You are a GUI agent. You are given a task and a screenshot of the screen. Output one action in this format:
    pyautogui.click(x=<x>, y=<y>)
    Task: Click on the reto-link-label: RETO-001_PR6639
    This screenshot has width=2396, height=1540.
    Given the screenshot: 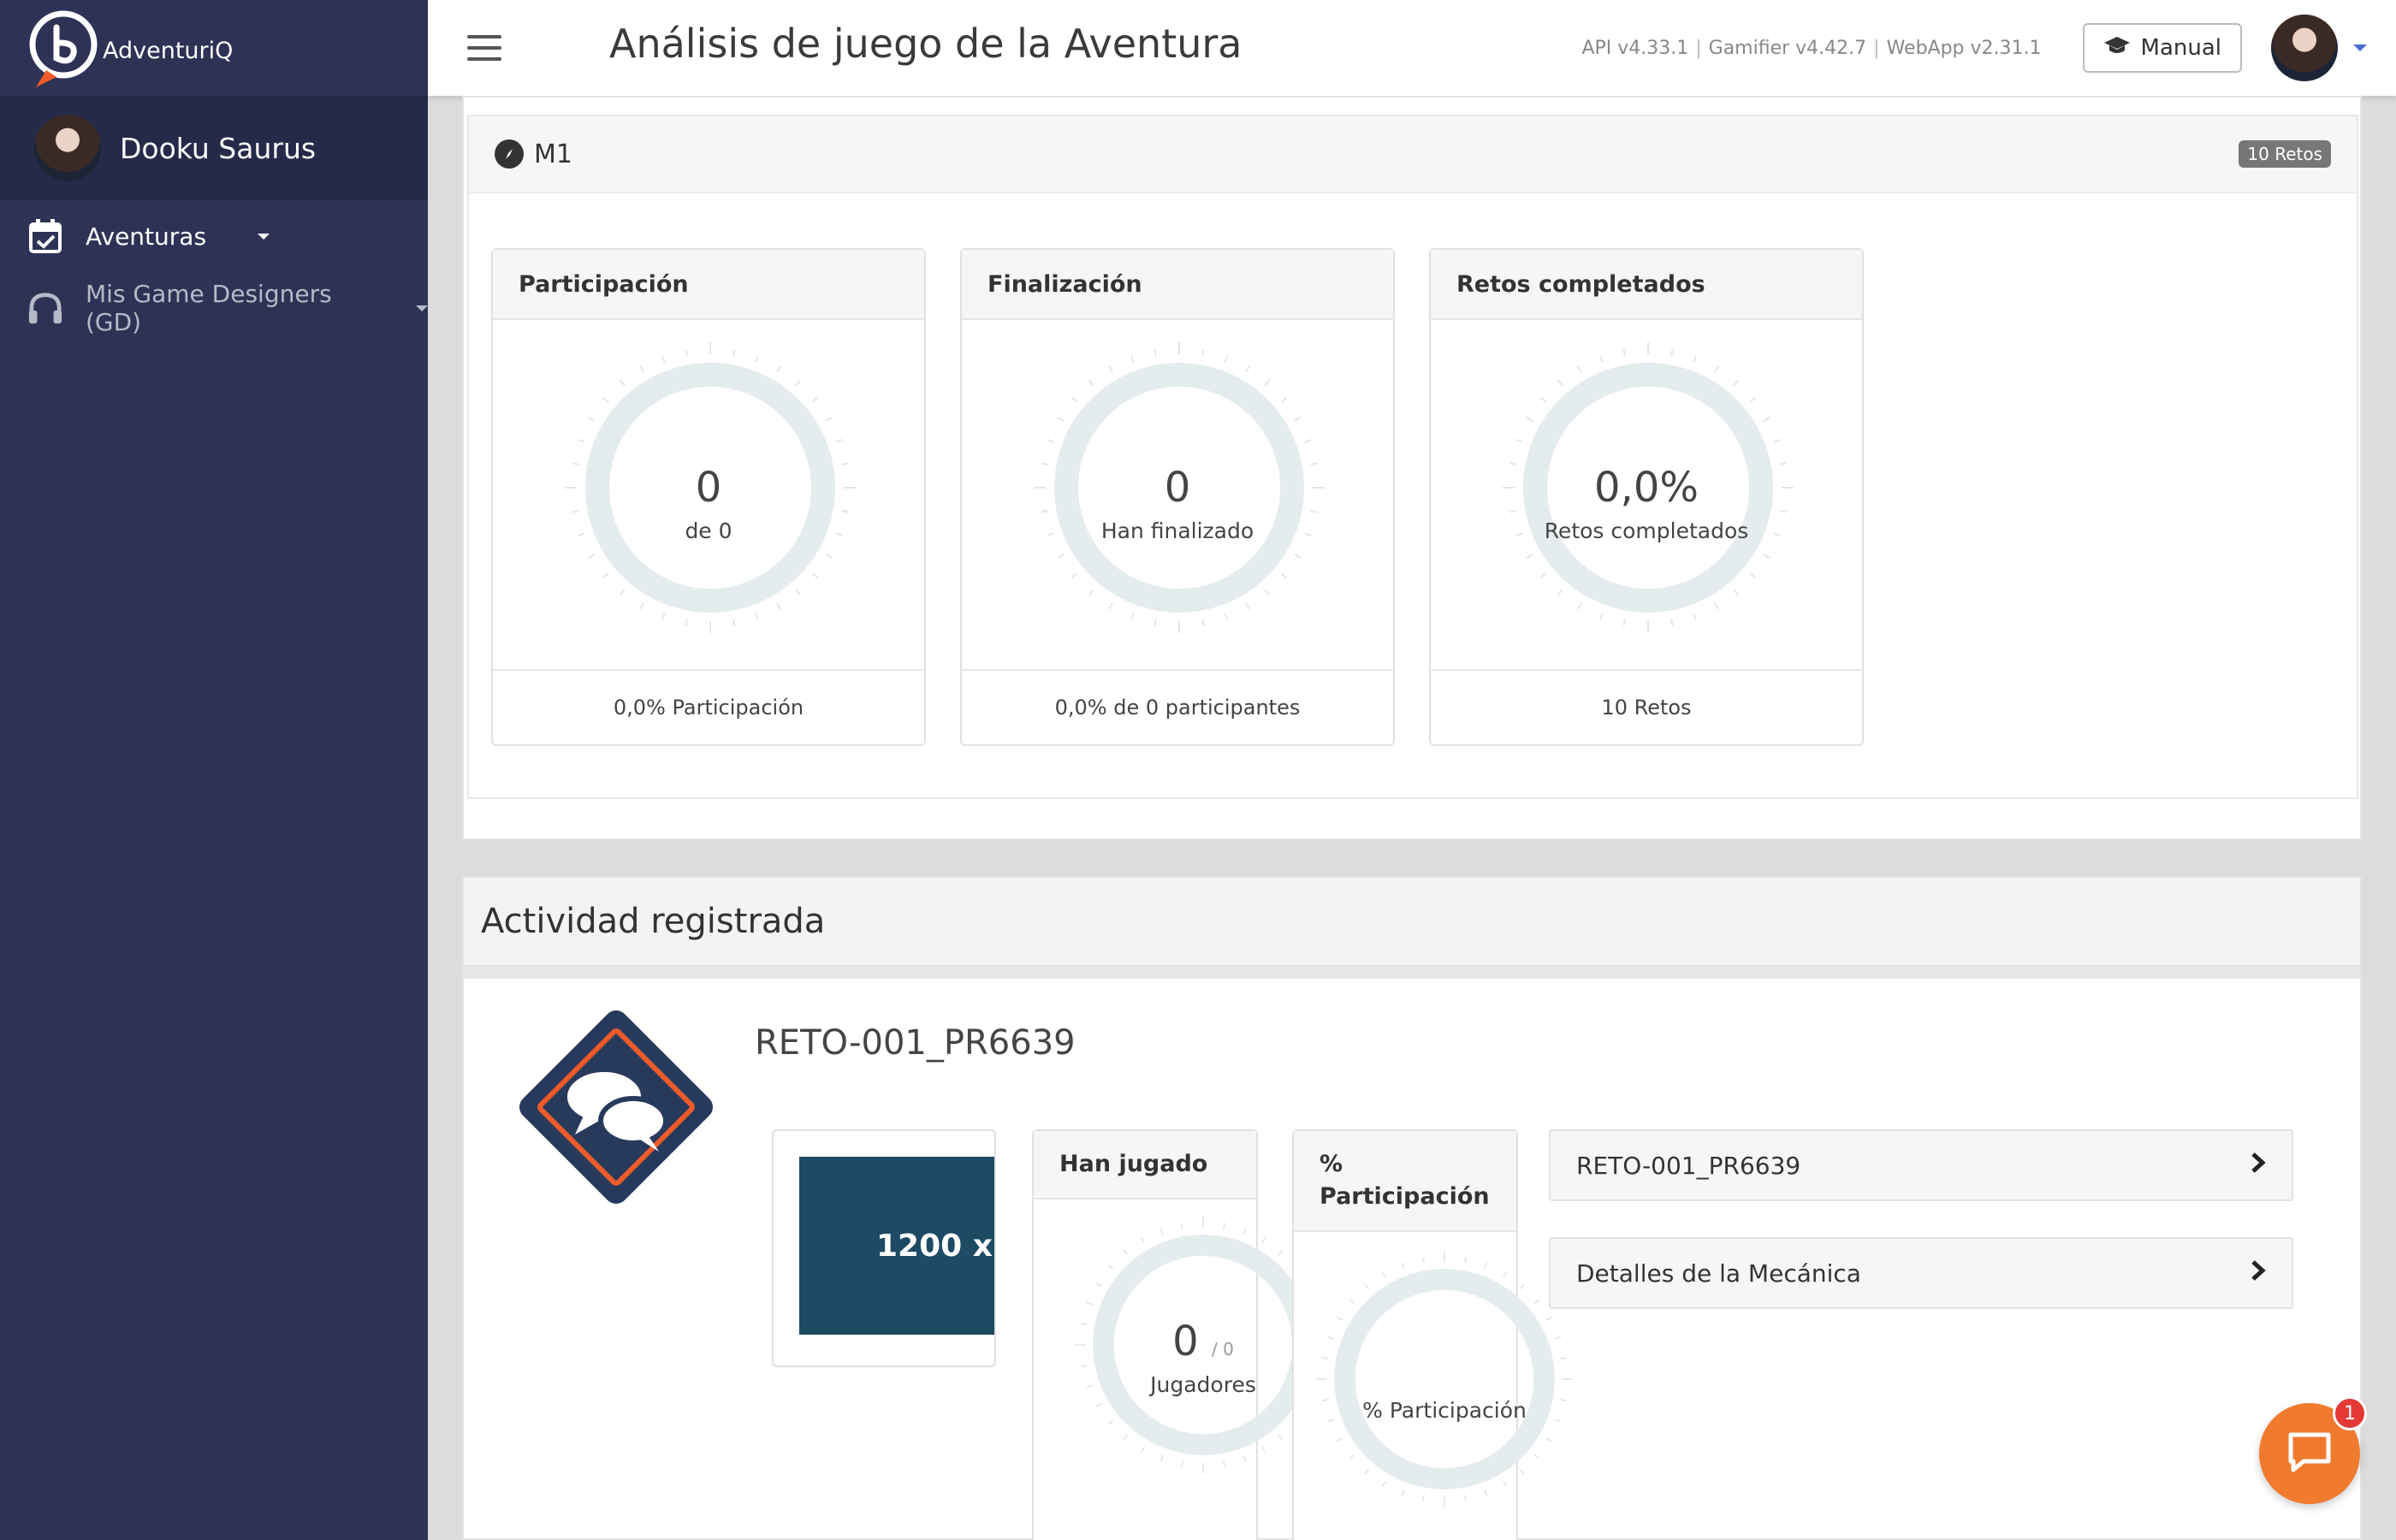 What is the action you would take?
    pyautogui.click(x=1689, y=1165)
    